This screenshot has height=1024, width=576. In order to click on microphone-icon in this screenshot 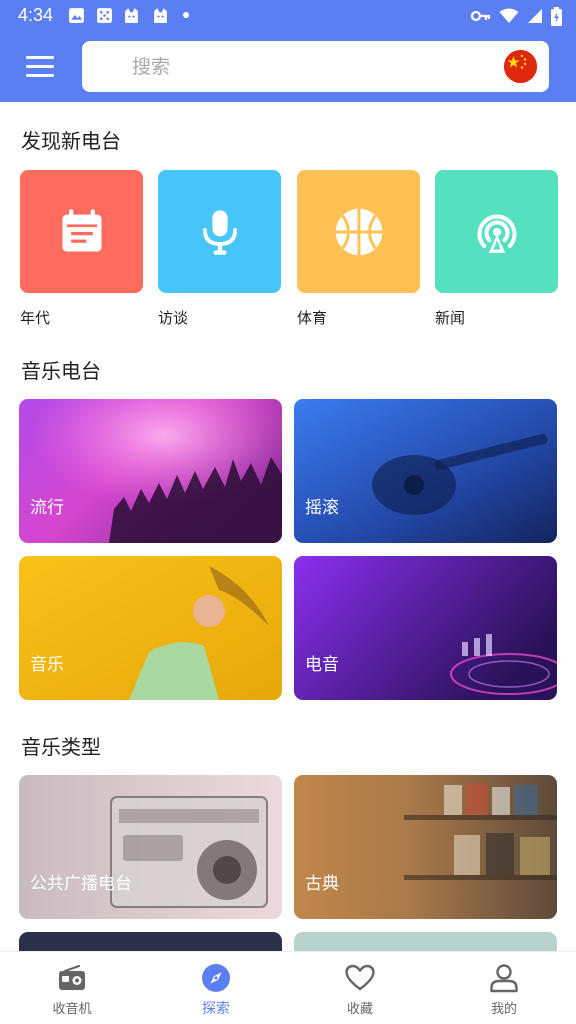, I will do `click(219, 232)`.